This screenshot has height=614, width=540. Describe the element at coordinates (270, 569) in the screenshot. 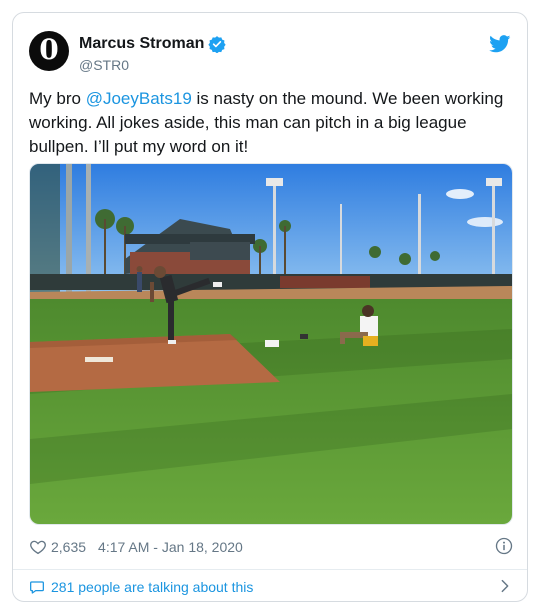

I see `divider` at that location.